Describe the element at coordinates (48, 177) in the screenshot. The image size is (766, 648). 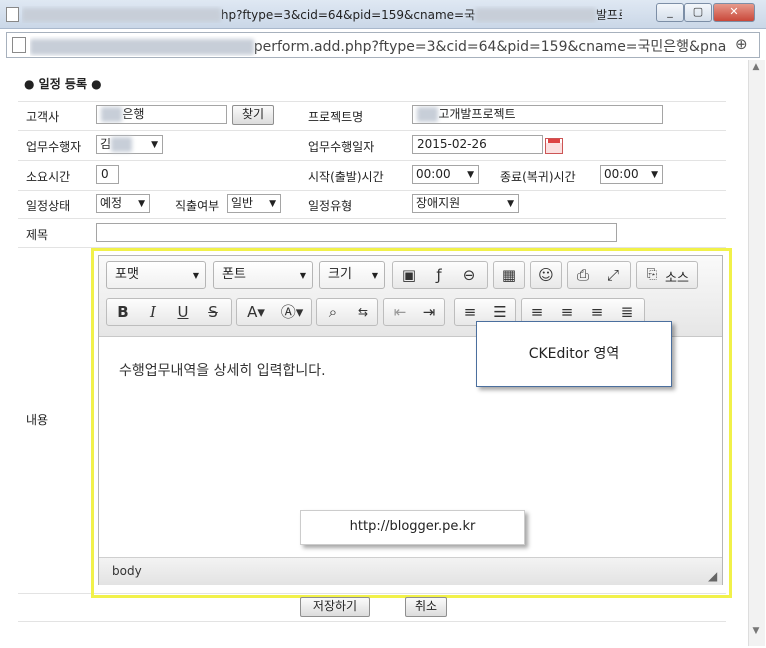
I see `duration-label: 소요시간` at that location.